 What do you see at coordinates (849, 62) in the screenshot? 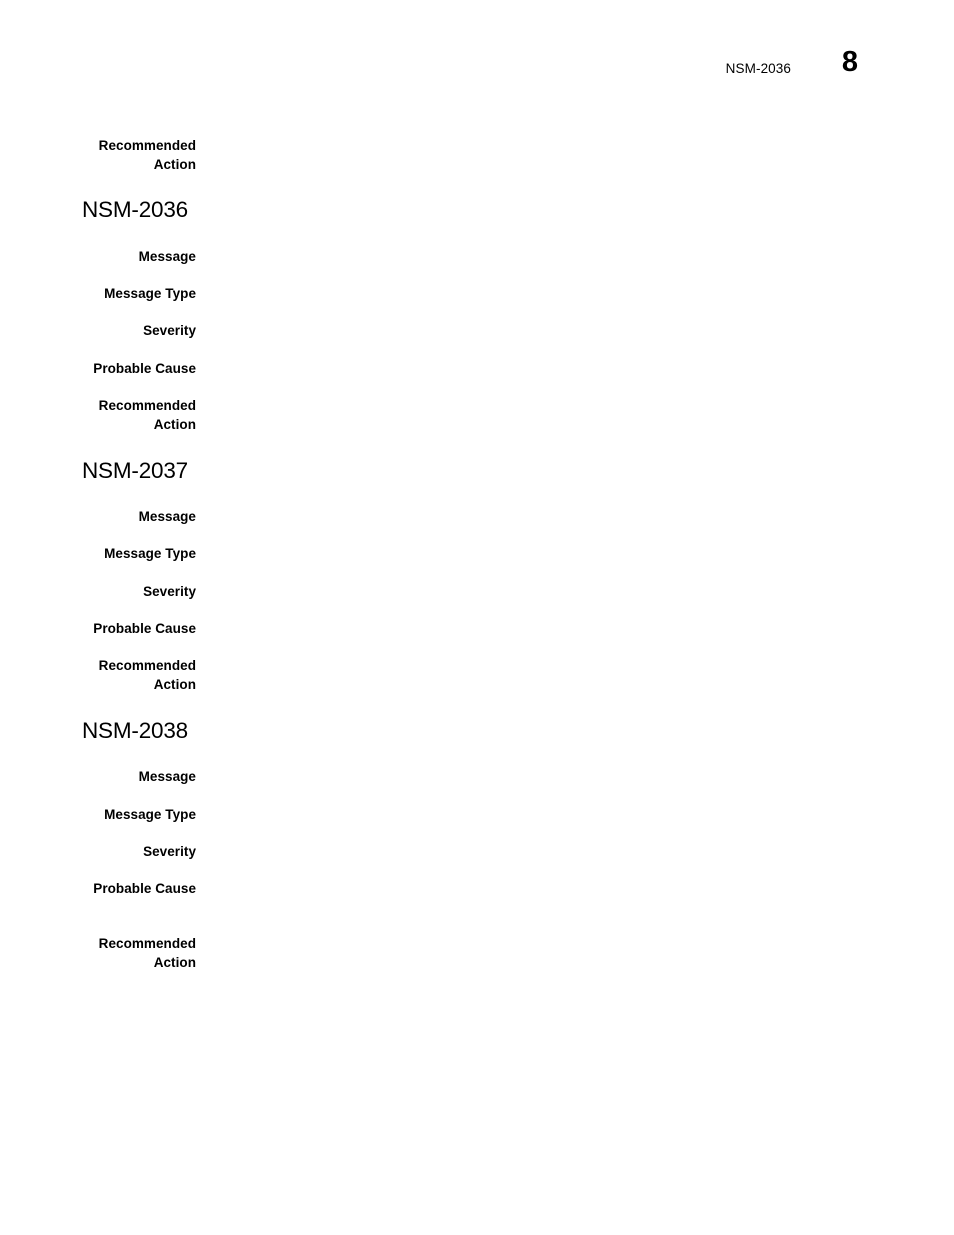
I see `page-number: 8` at bounding box center [849, 62].